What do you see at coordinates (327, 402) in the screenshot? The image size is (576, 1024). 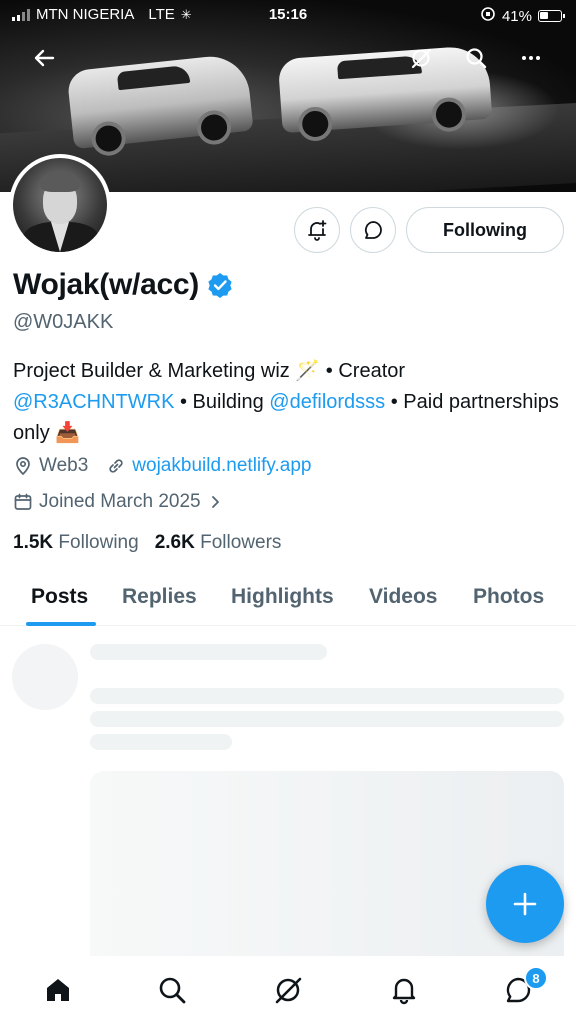 I see `bio-mention-defilordsss: @defilordsss` at bounding box center [327, 402].